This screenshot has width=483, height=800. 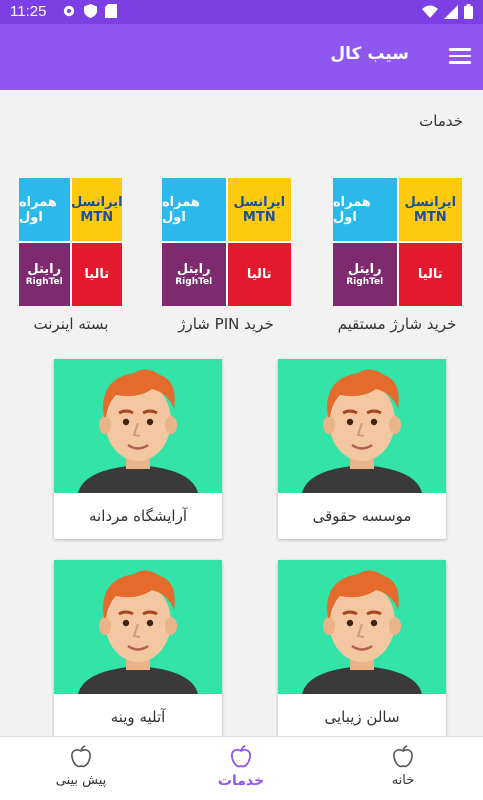 I want to click on prediction-apple-icon, so click(x=81, y=756).